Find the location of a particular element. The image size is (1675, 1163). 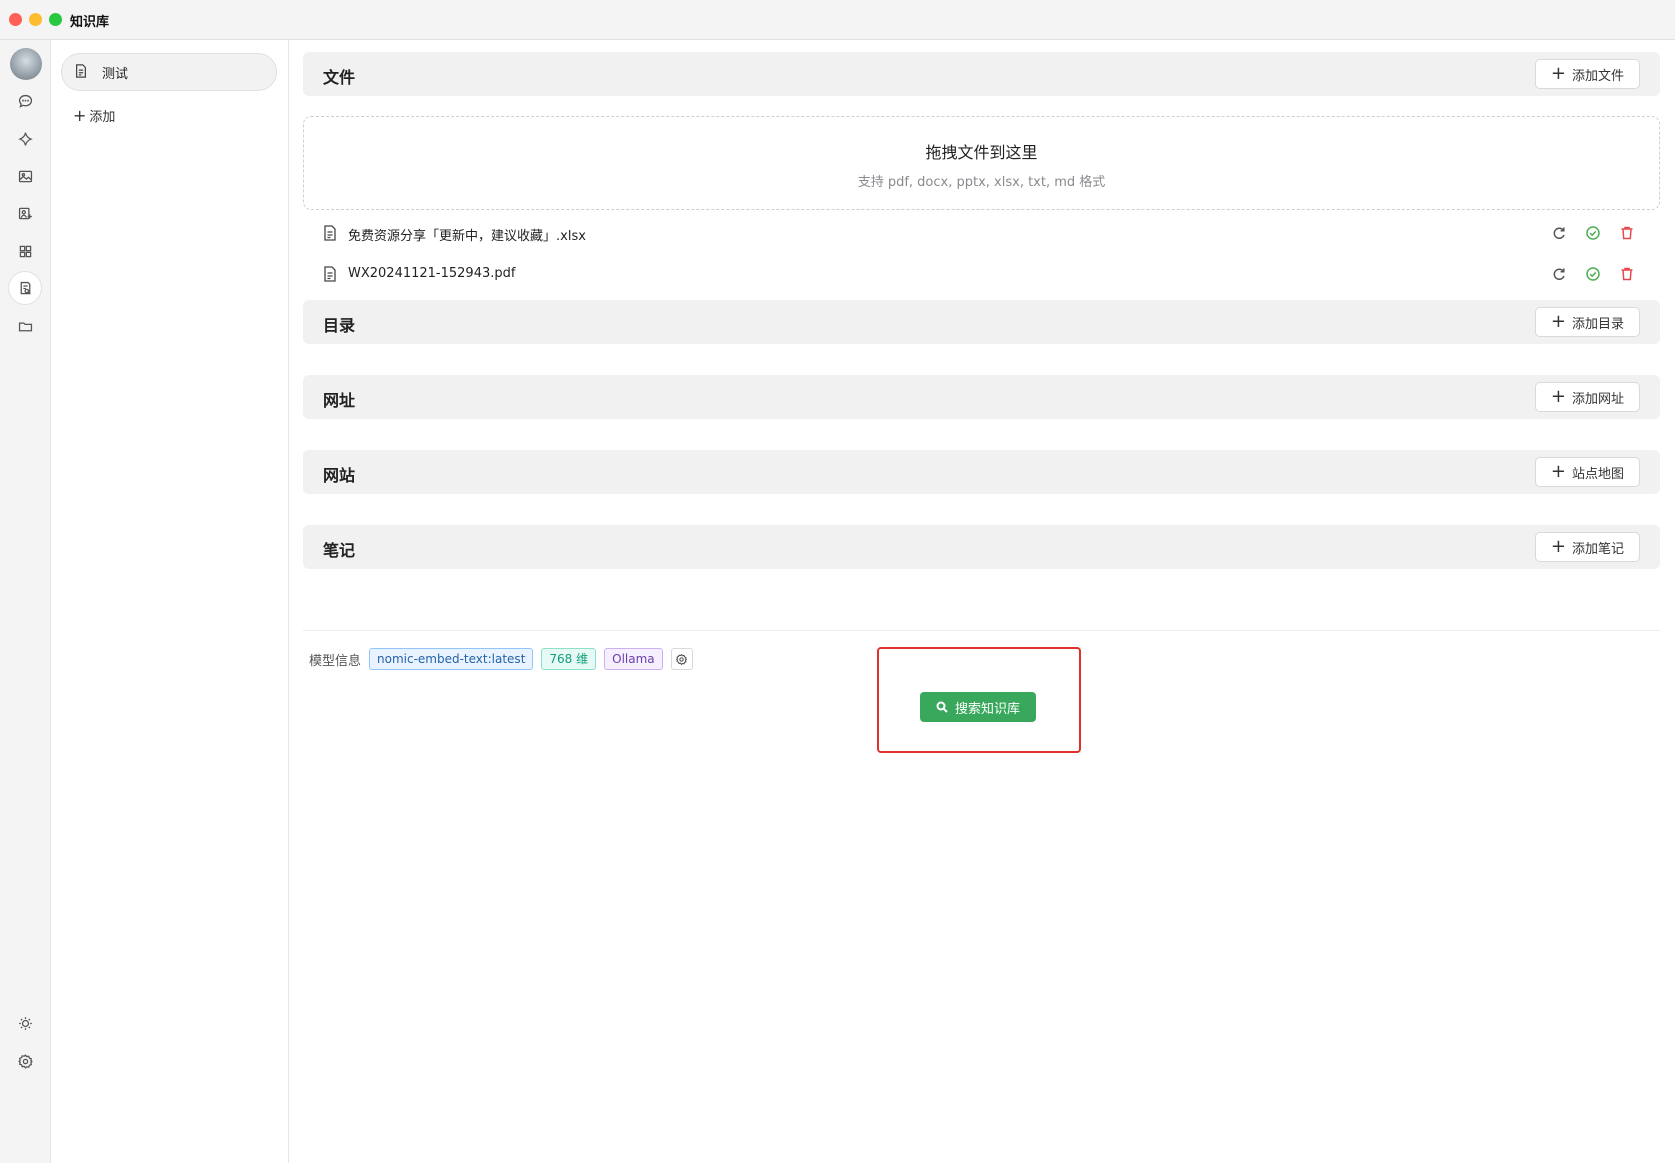

add-file-label: 添加文件 is located at coordinates (1597, 76).